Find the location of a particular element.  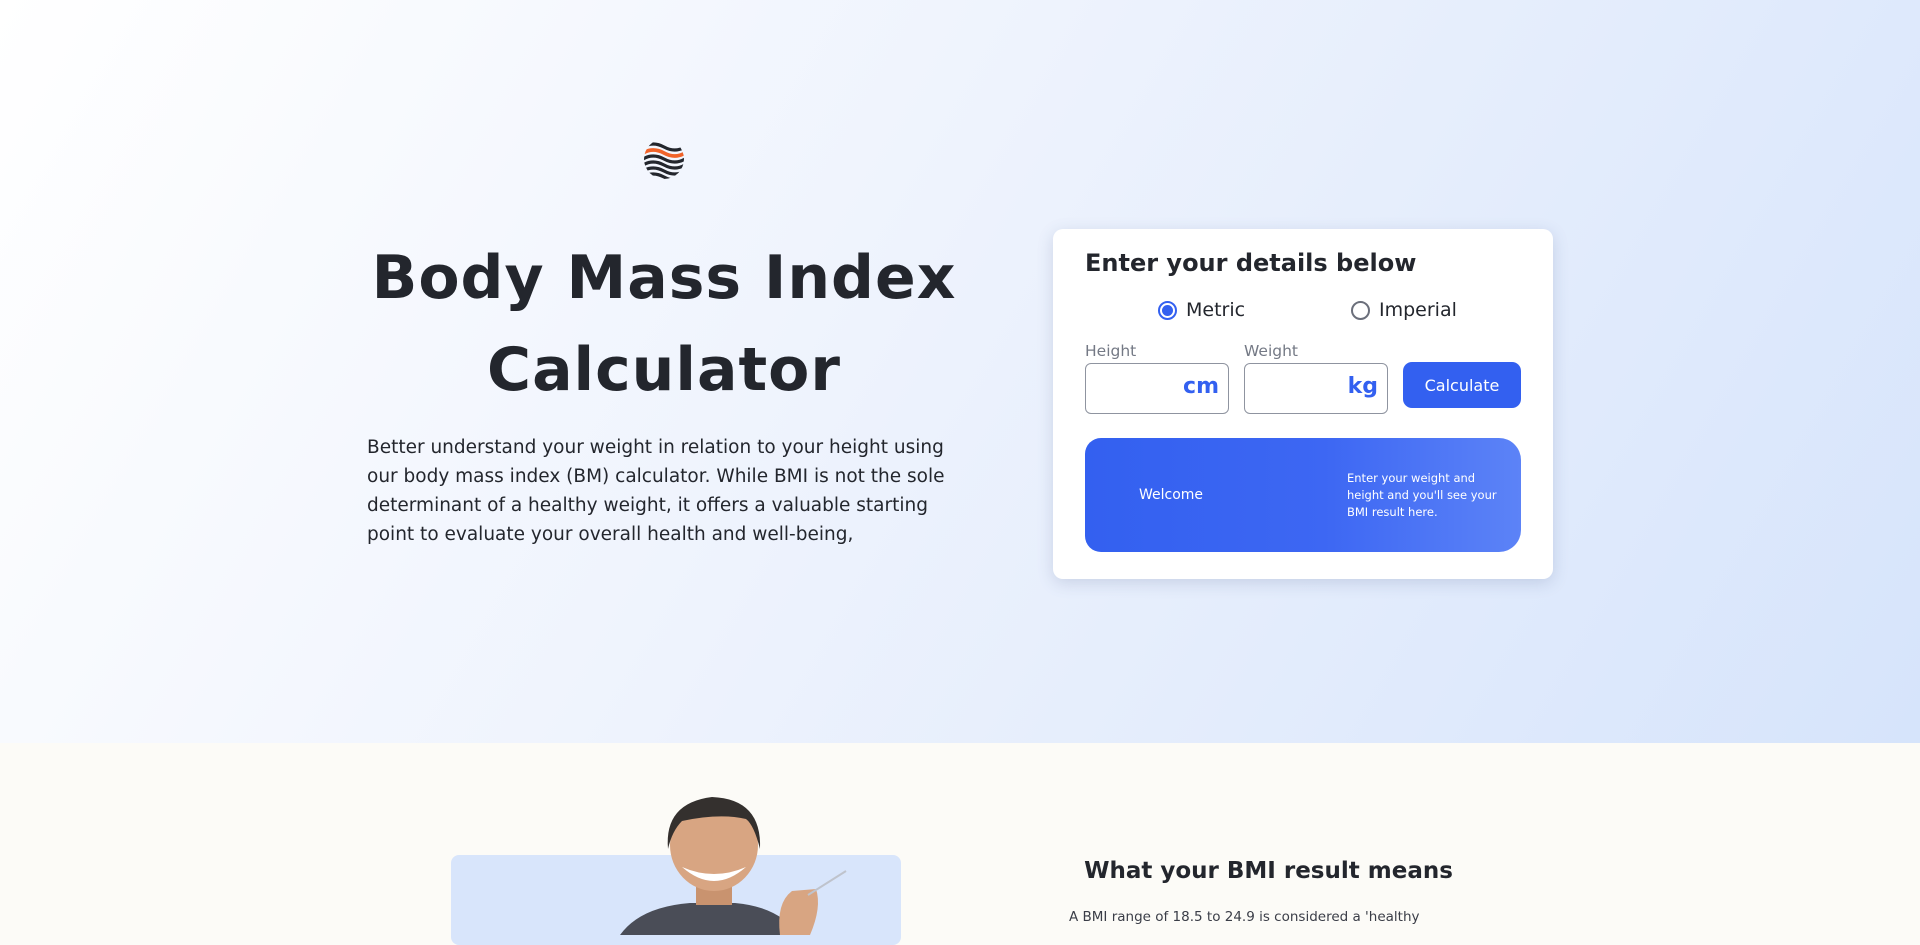

title-line-1: Body Mass Index is located at coordinates (664, 278).